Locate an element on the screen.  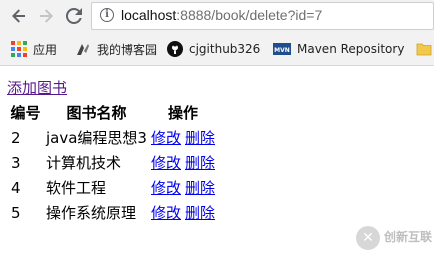
header-name: 图书名称 is located at coordinates (96, 113).